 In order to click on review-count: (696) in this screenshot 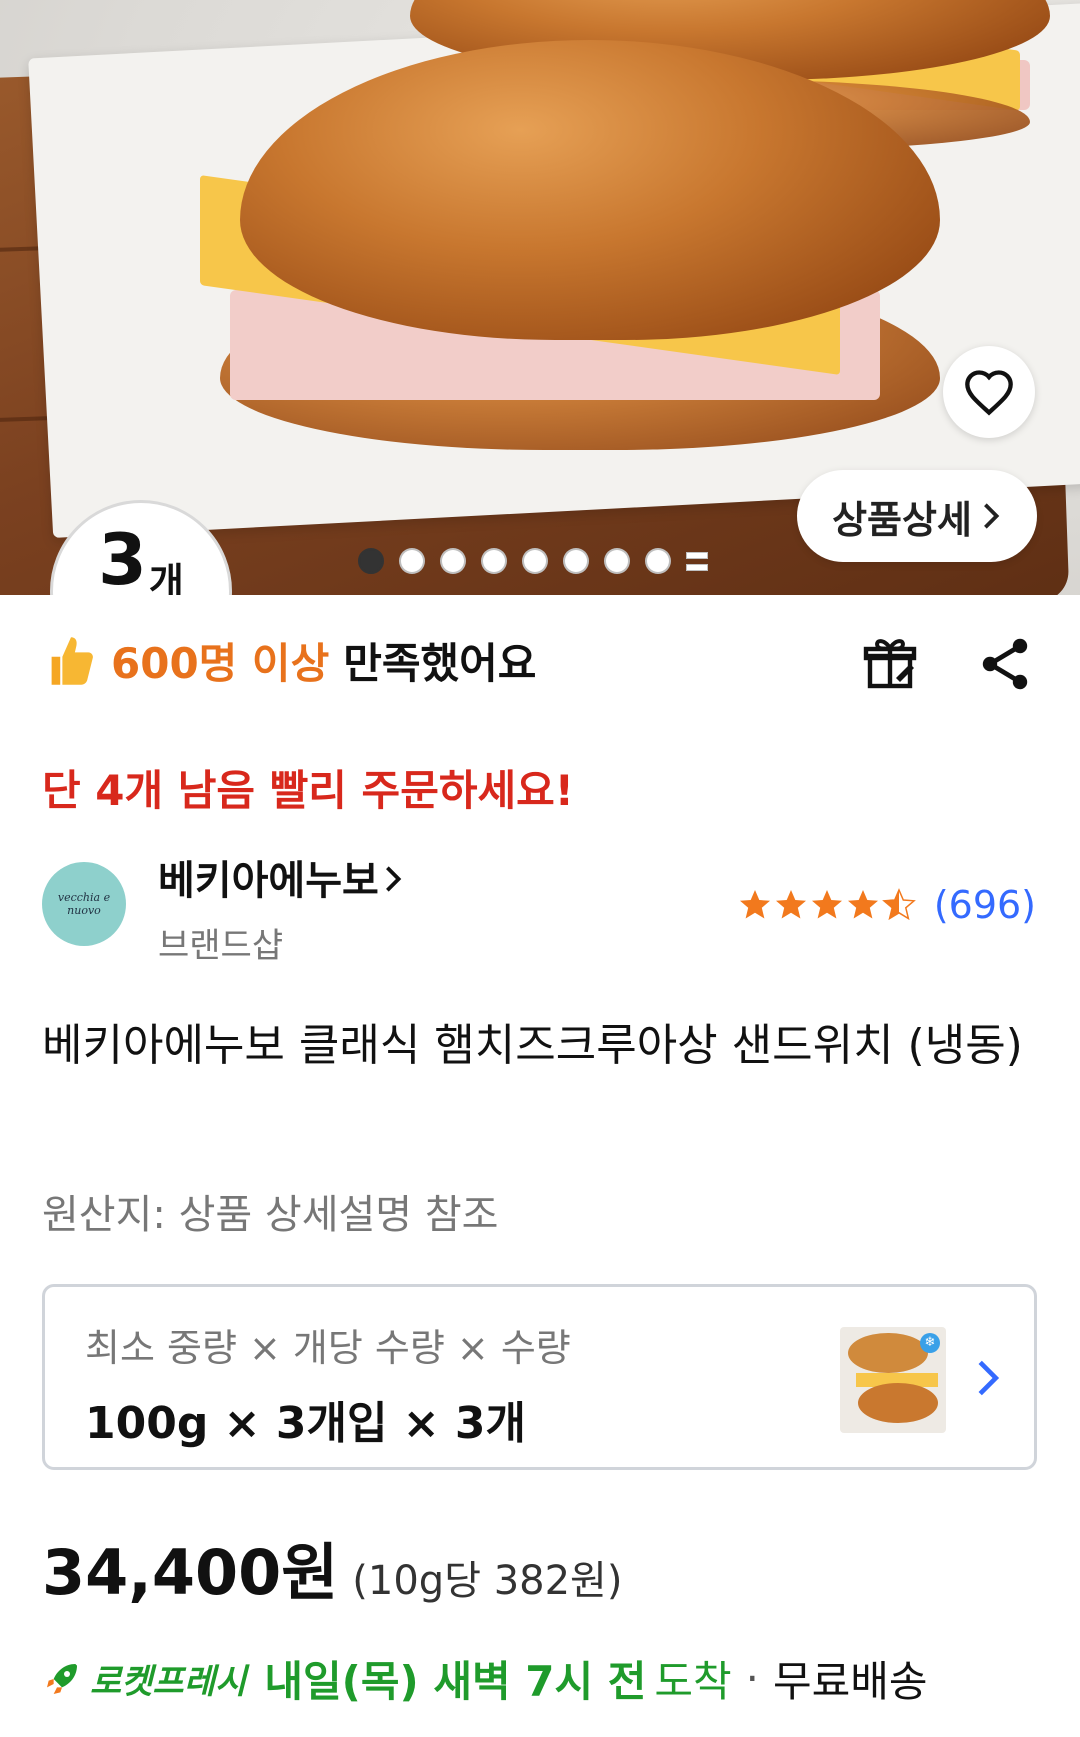, I will do `click(984, 905)`.